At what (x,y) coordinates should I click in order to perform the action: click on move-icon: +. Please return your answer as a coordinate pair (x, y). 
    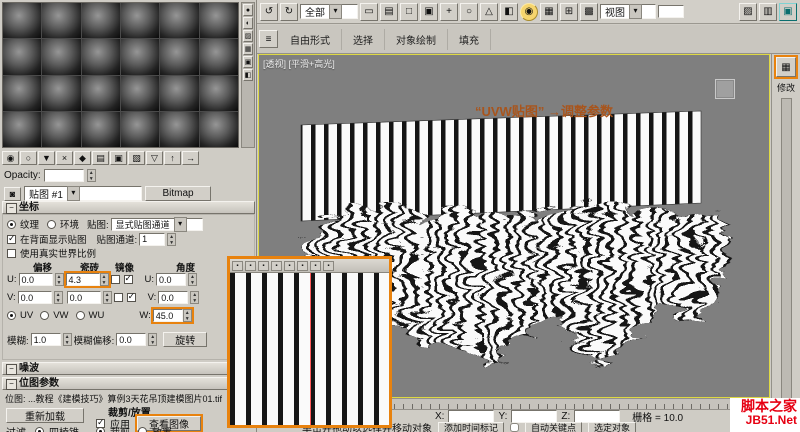
    Looking at the image, I should click on (449, 11).